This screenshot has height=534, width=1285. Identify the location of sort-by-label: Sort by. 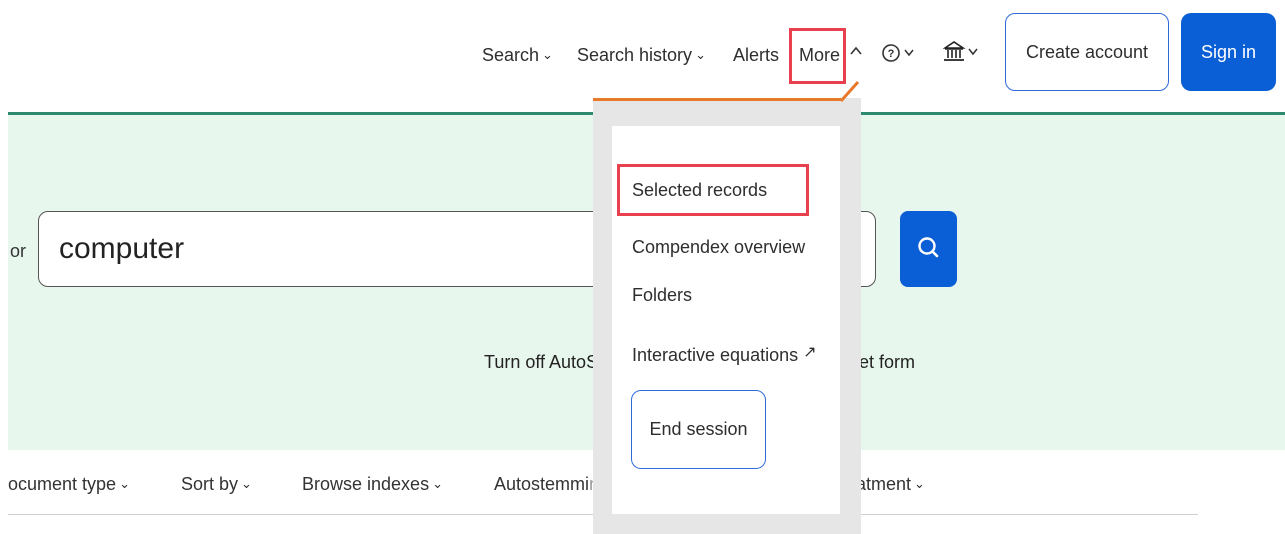
(210, 484).